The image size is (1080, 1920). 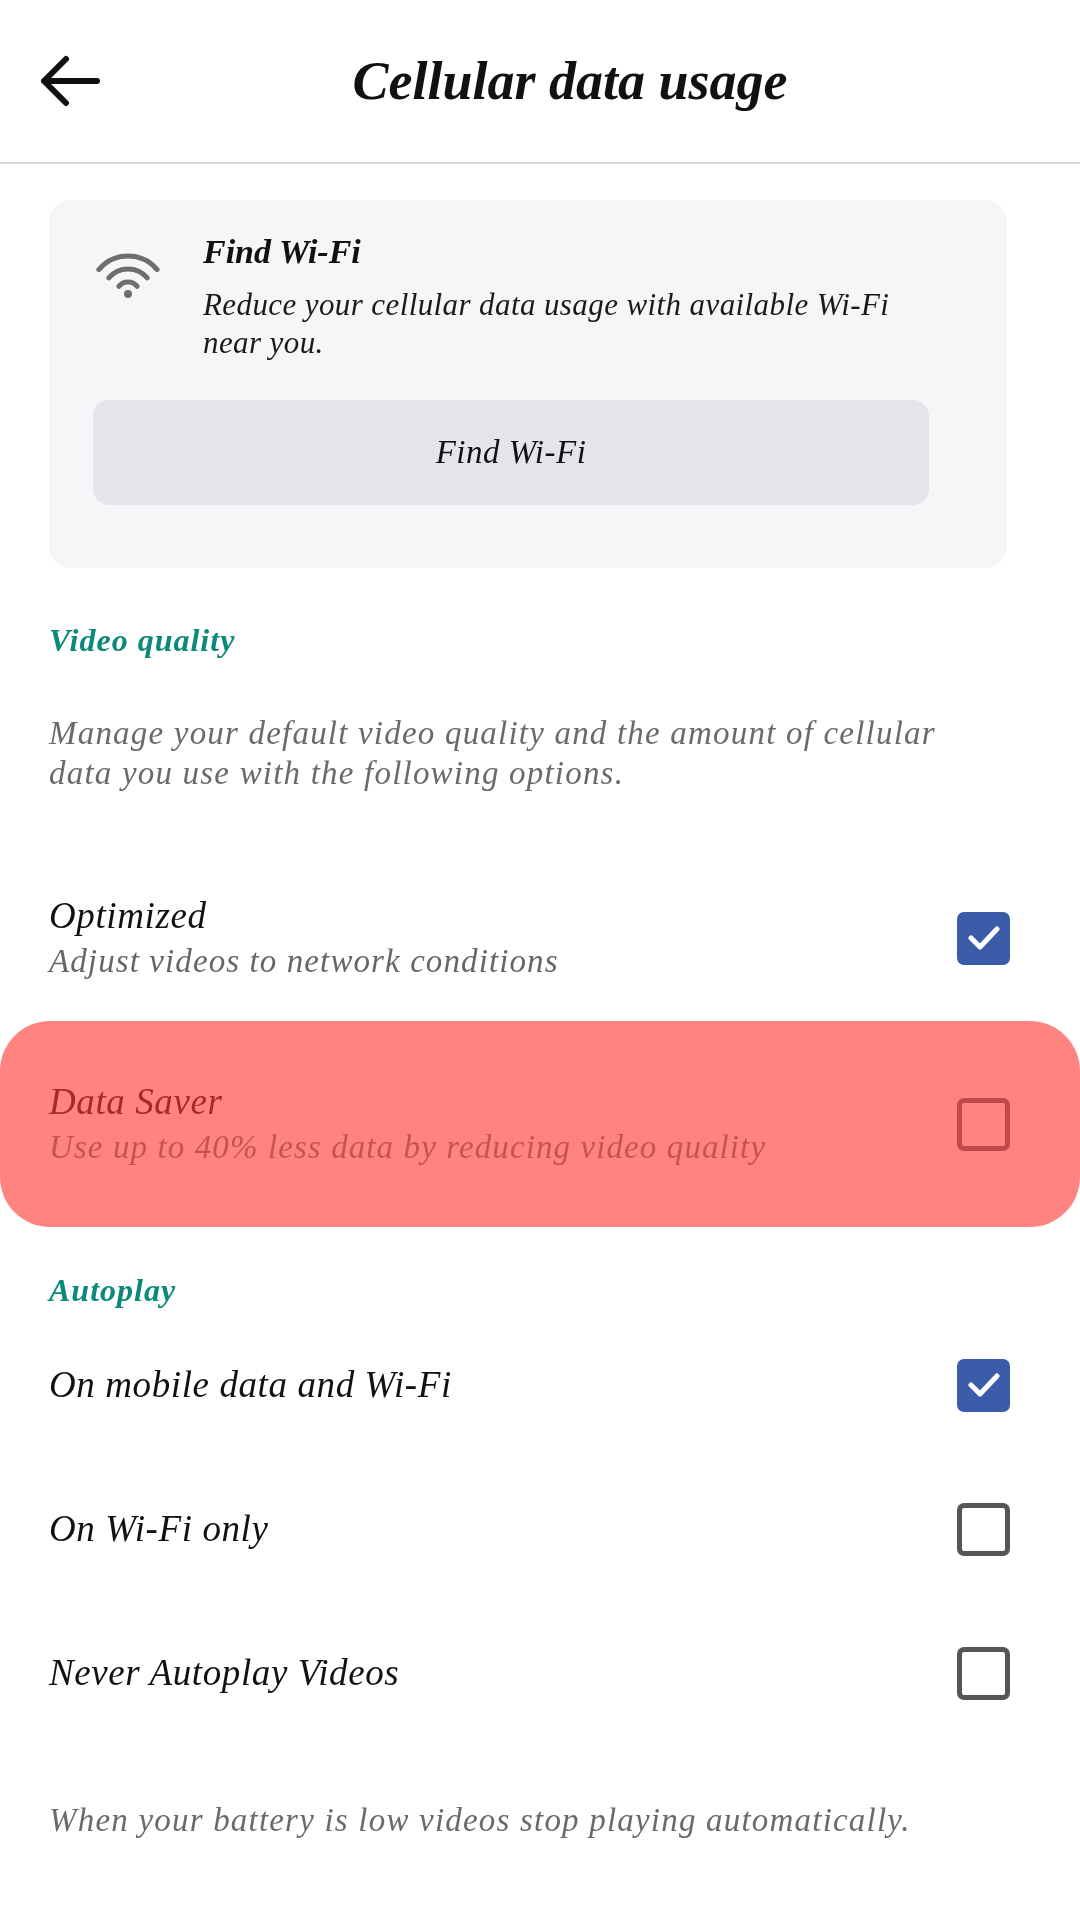 I want to click on find-wifi-button: Find Wi-Fi, so click(x=511, y=452).